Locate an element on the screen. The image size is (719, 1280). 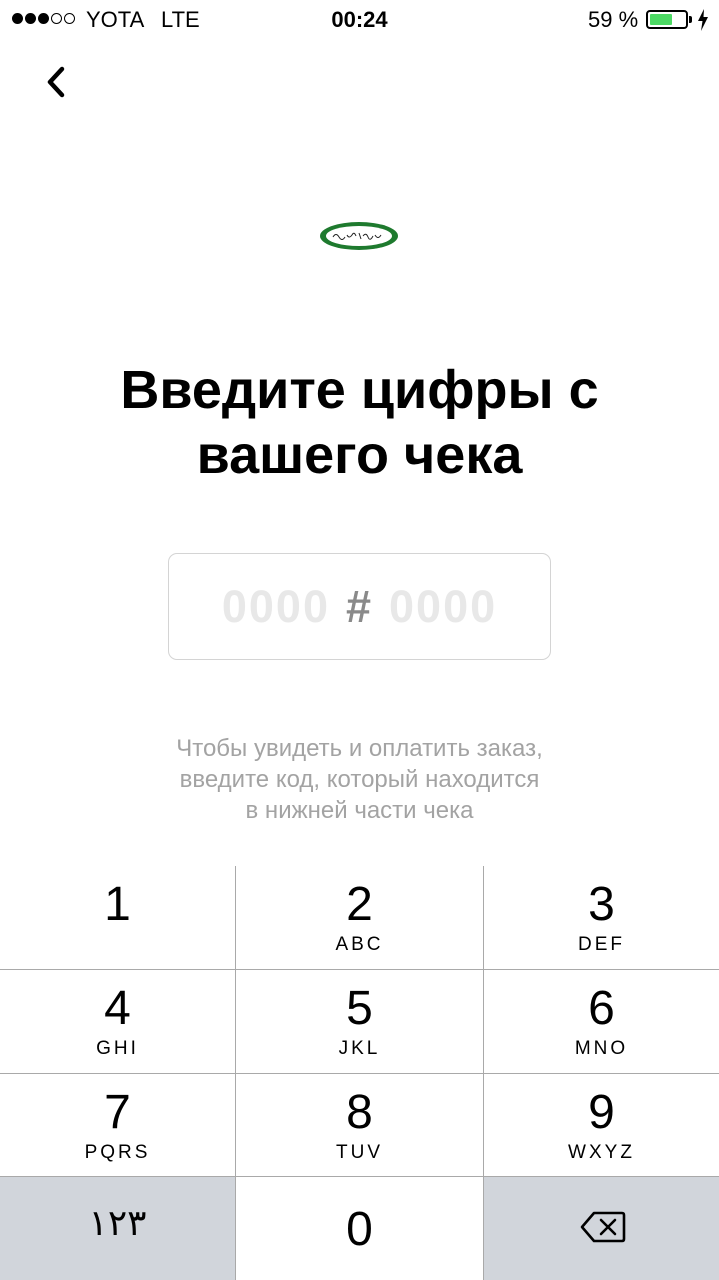
delete-key is located at coordinates (601, 1228).